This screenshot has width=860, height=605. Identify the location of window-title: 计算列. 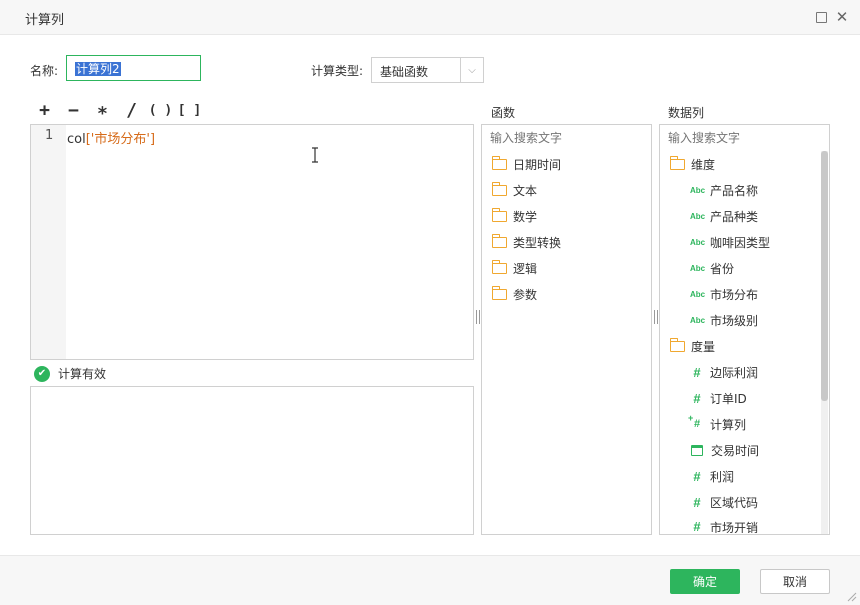
(45, 20).